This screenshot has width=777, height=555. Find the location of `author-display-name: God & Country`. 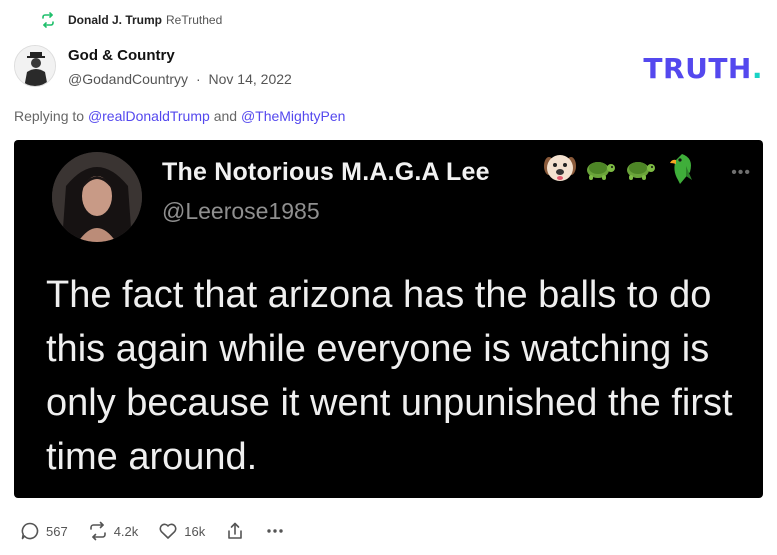

author-display-name: God & Country is located at coordinates (121, 55).